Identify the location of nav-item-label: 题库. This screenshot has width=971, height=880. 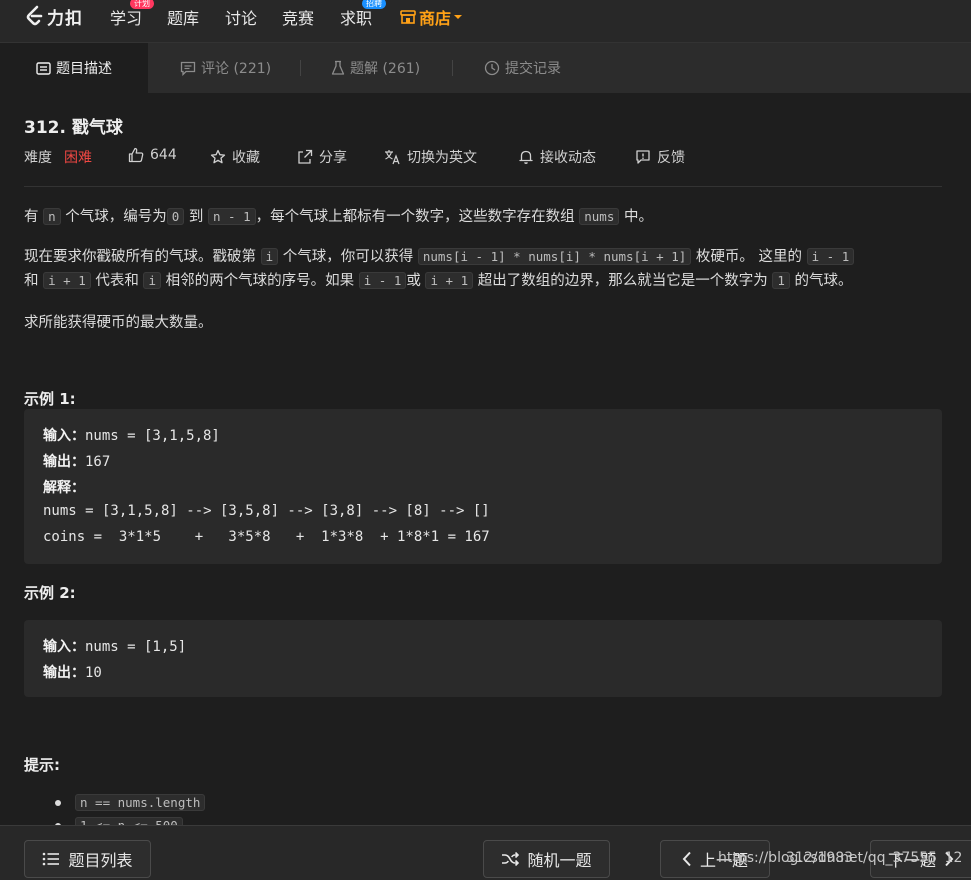
(183, 18).